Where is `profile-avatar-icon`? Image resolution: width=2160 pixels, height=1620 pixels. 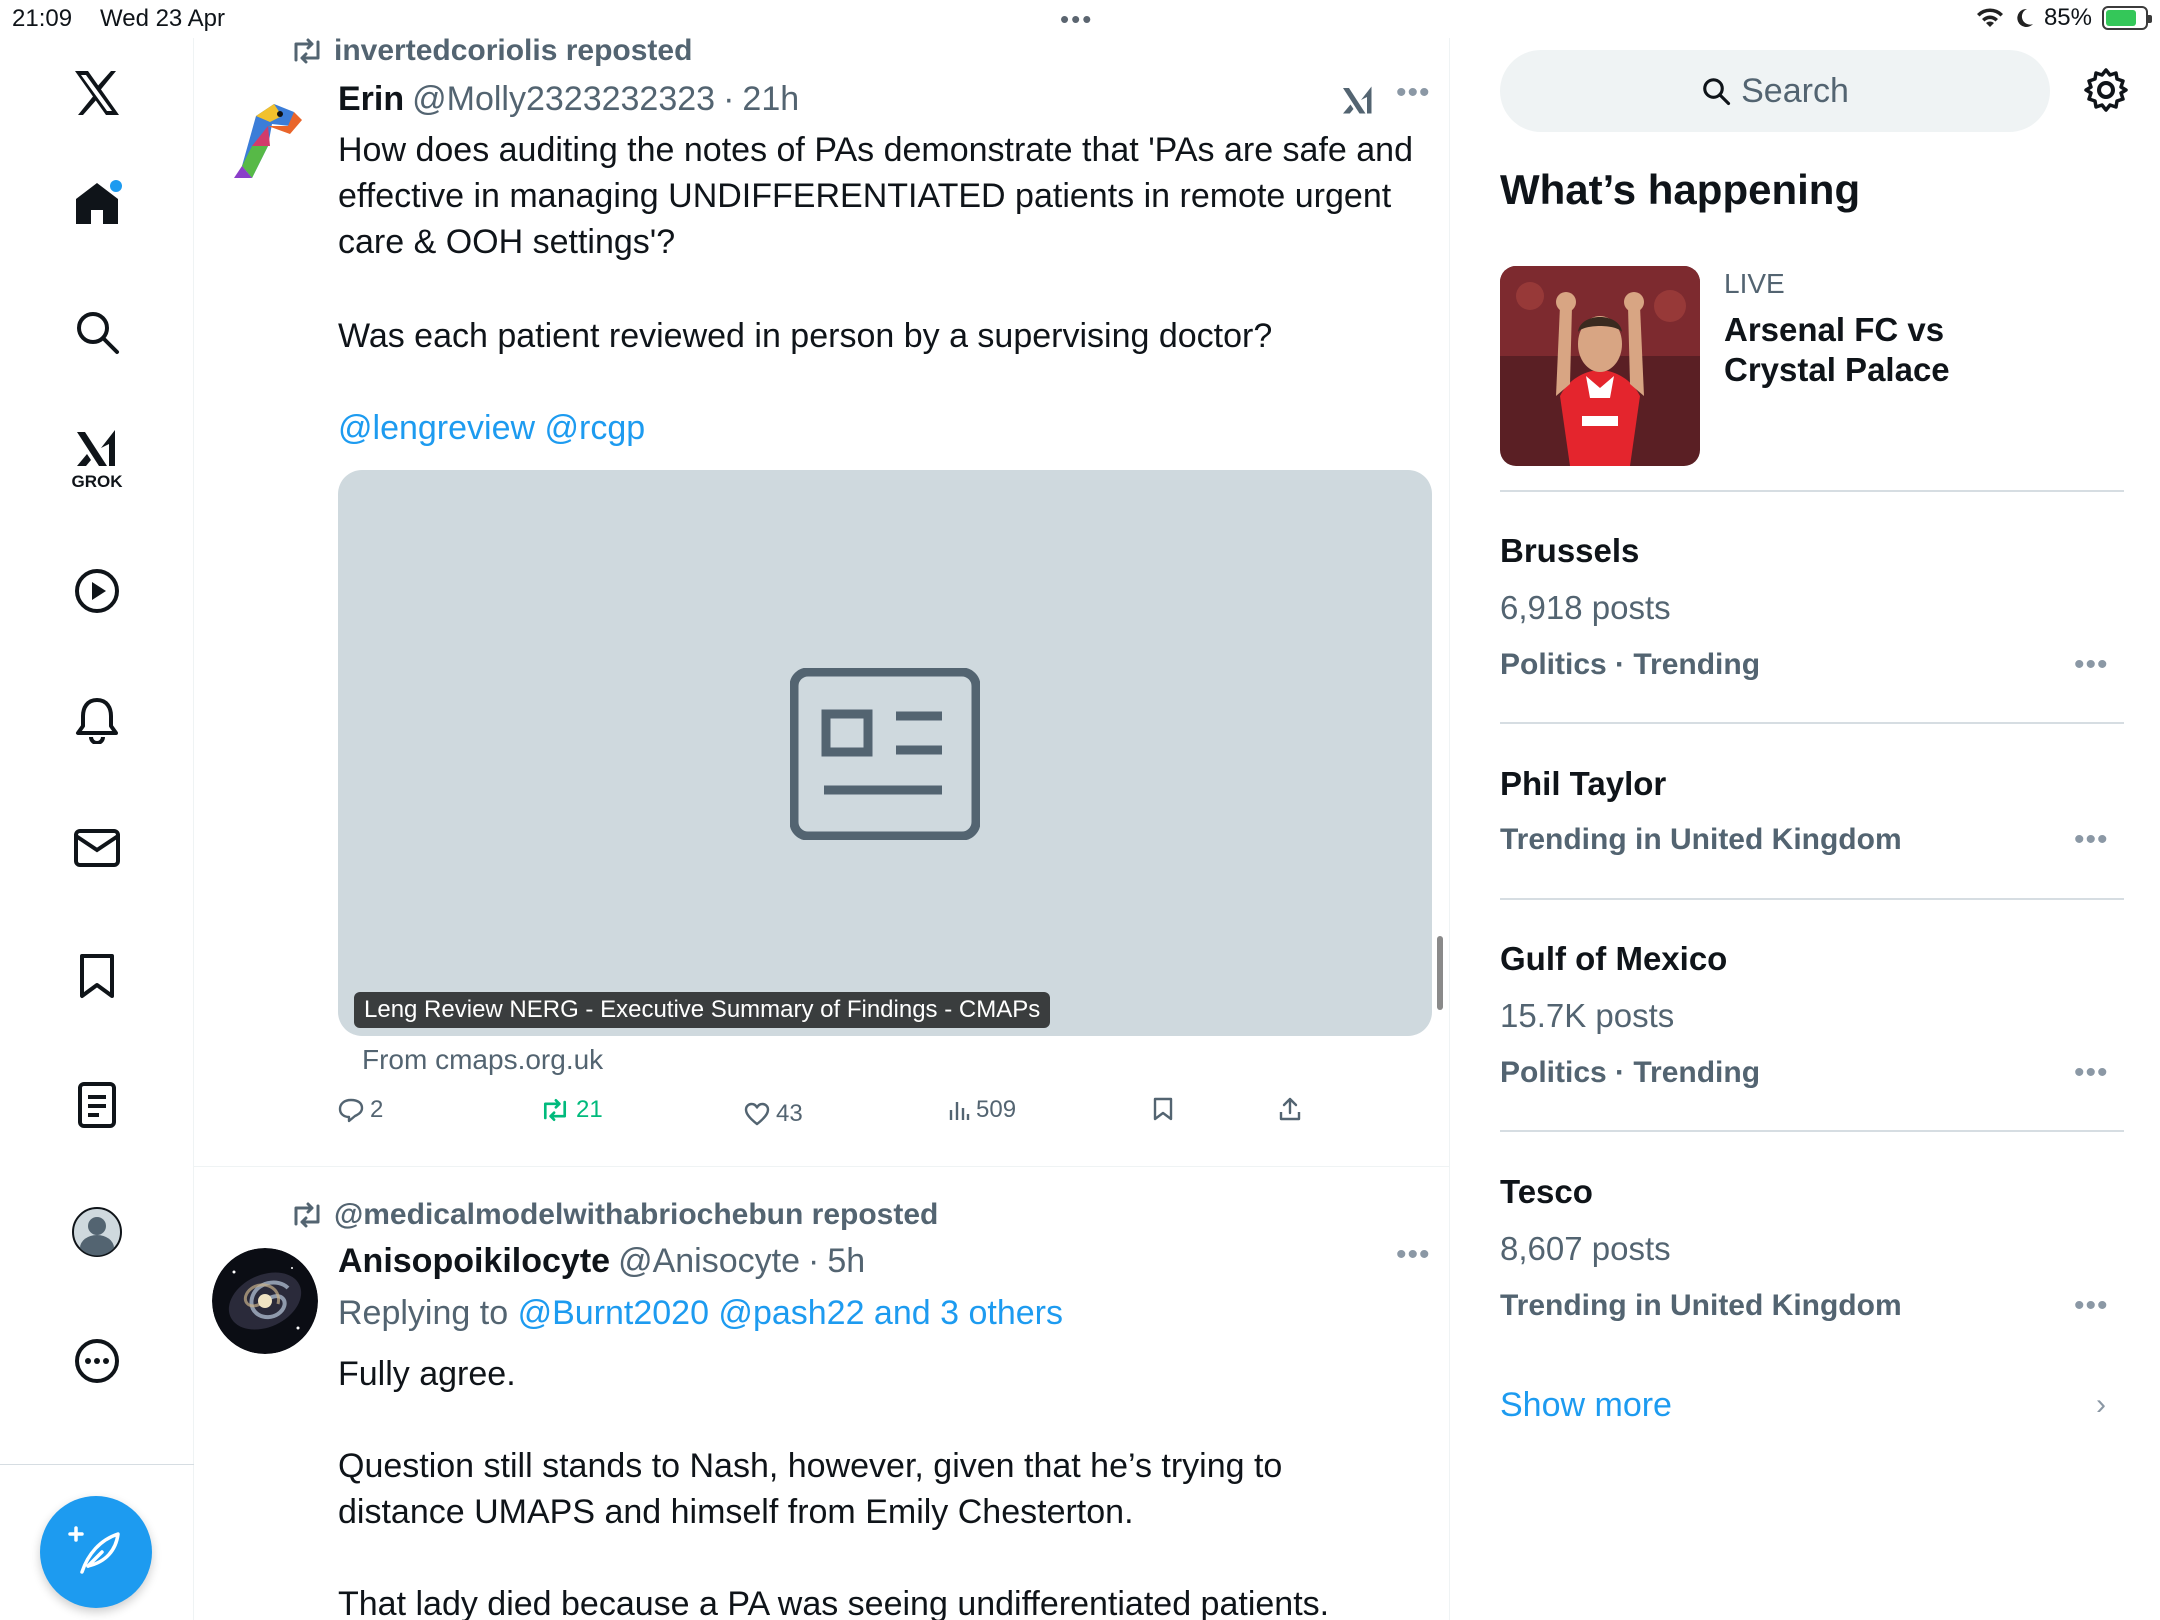 profile-avatar-icon is located at coordinates (97, 1232).